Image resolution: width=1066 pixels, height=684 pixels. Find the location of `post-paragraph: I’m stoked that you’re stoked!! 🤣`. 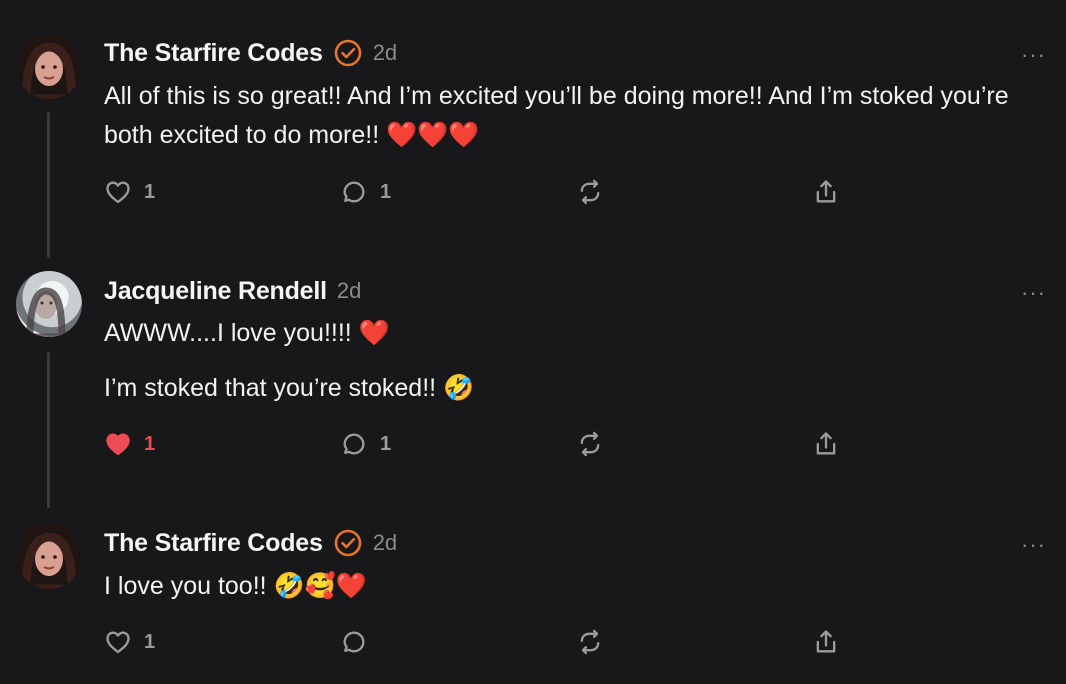

post-paragraph: I’m stoked that you’re stoked!! 🤣 is located at coordinates (289, 388).